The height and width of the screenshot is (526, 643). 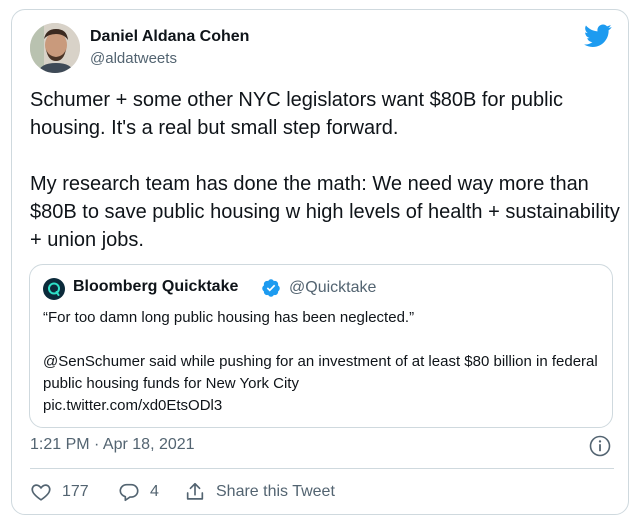 What do you see at coordinates (271, 288) in the screenshot?
I see `verified-badge-icon` at bounding box center [271, 288].